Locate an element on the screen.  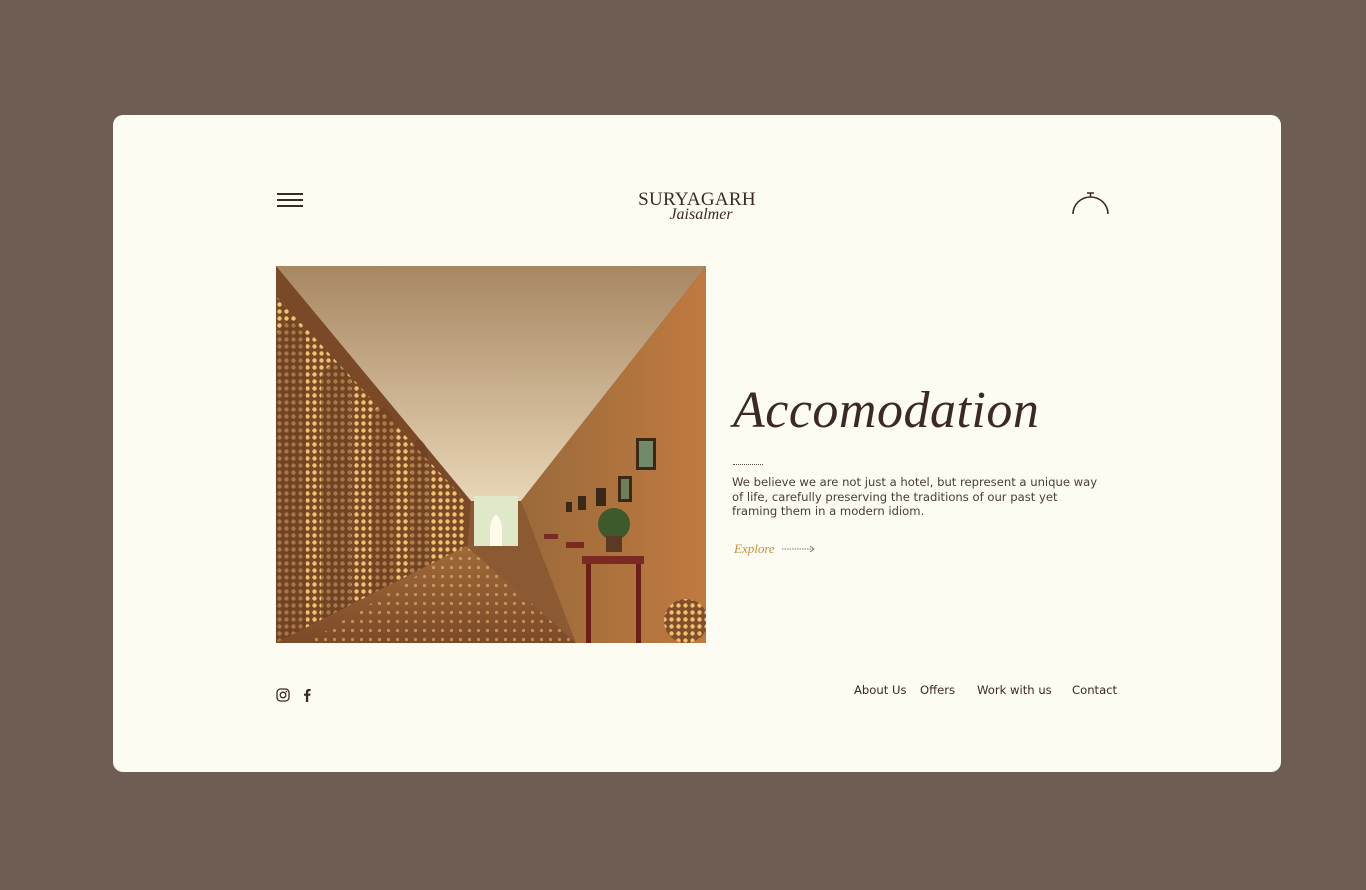
heading-divider is located at coordinates (748, 464).